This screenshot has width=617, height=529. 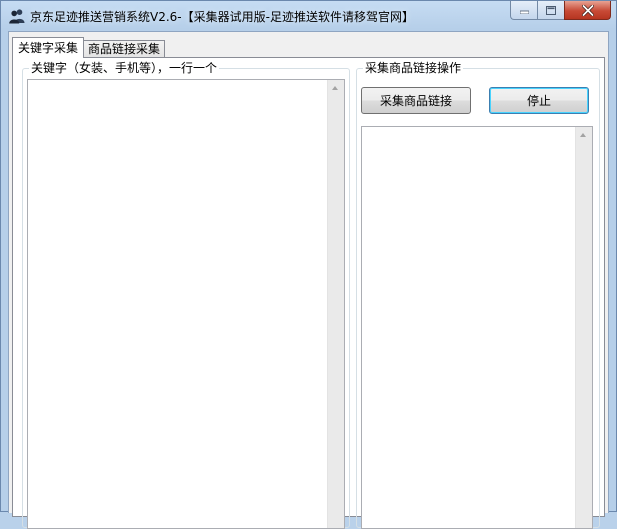 I want to click on keyword-scrollbar, so click(x=335, y=304).